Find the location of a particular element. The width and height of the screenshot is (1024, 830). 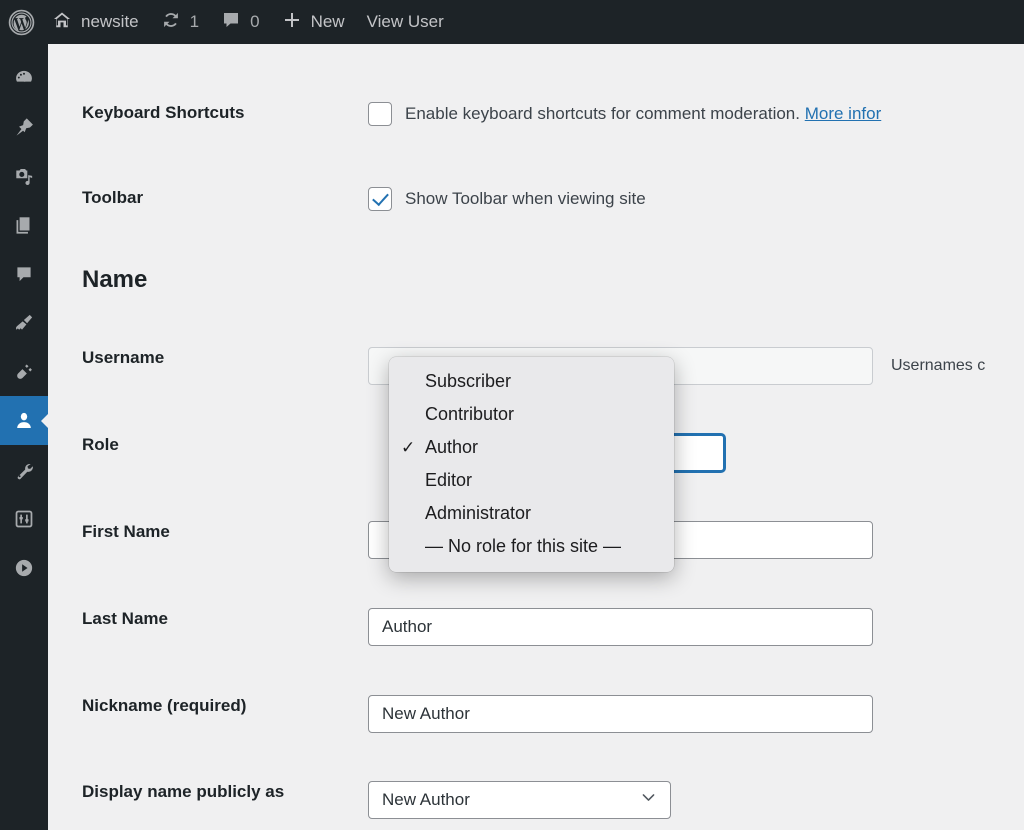

view-user-menu-item: View User is located at coordinates (405, 22).